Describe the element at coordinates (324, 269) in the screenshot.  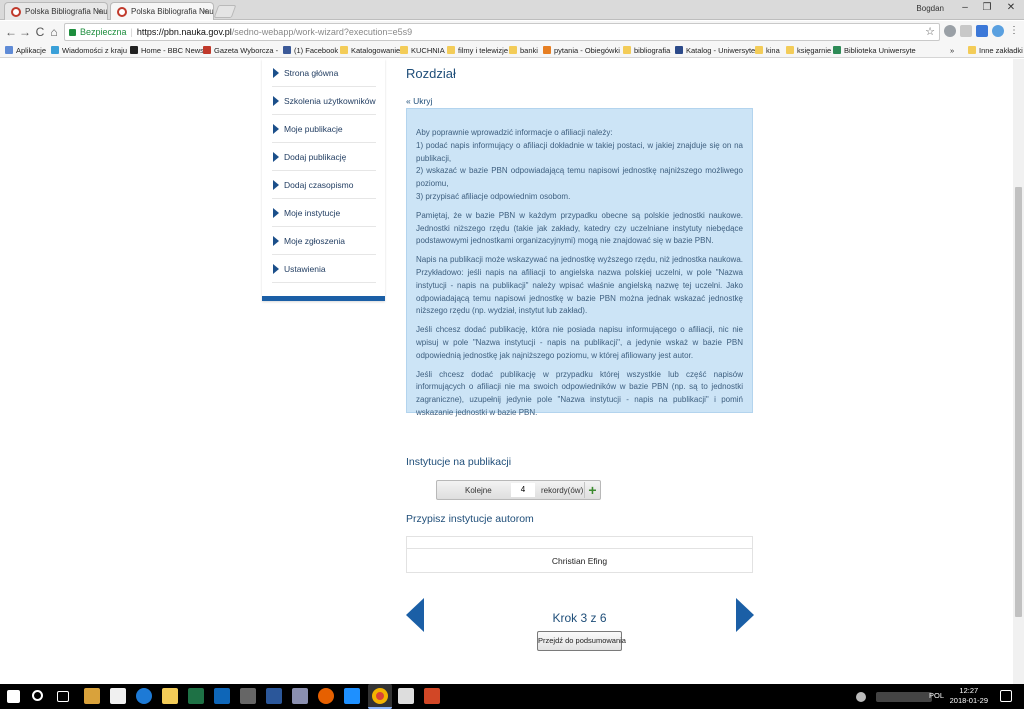
I see `sidebar-item-settings: Ustawienia` at that location.